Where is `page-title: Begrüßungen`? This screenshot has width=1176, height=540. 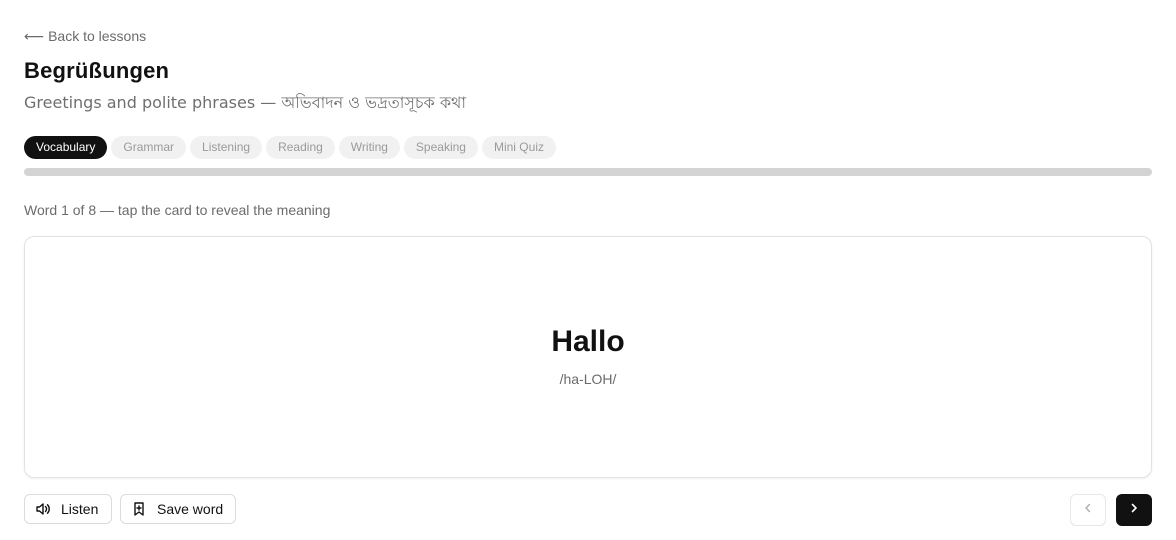 page-title: Begrüßungen is located at coordinates (97, 70).